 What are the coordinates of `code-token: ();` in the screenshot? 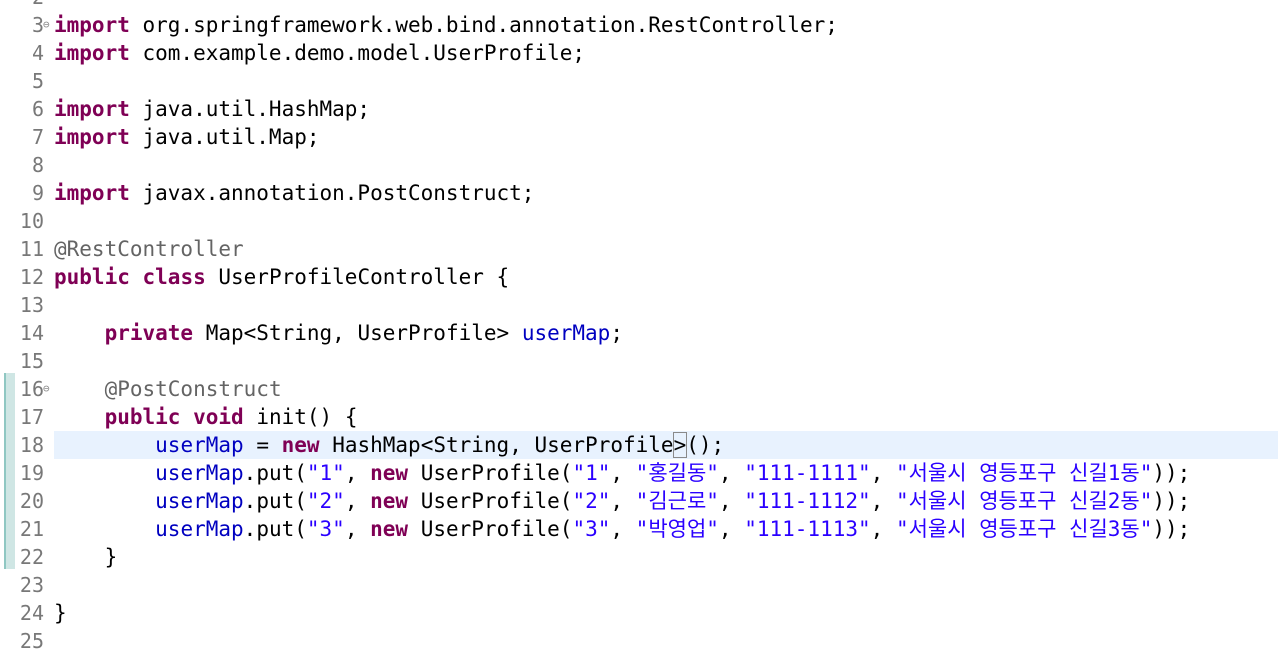 It's located at (705, 445).